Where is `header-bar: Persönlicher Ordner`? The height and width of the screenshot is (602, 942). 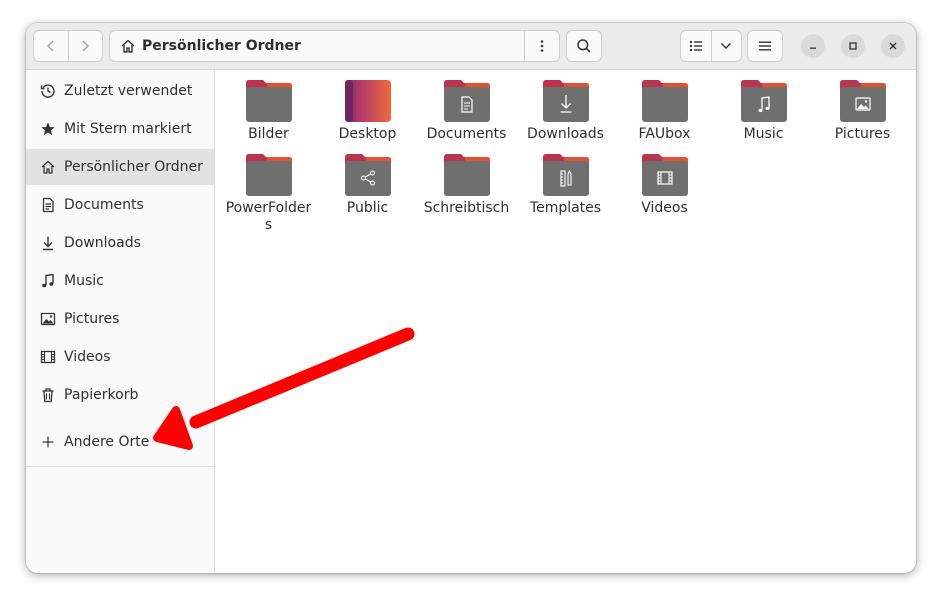
header-bar: Persönlicher Ordner is located at coordinates (471, 46).